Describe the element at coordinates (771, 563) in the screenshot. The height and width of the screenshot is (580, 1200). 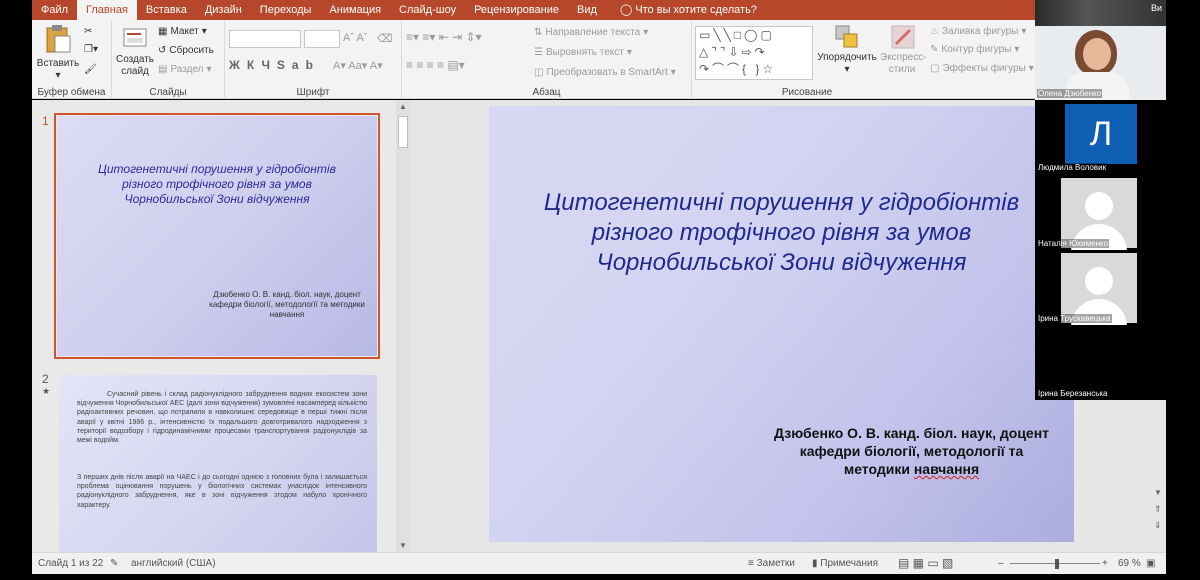
I see `notes-button: ≡ Заметки` at that location.